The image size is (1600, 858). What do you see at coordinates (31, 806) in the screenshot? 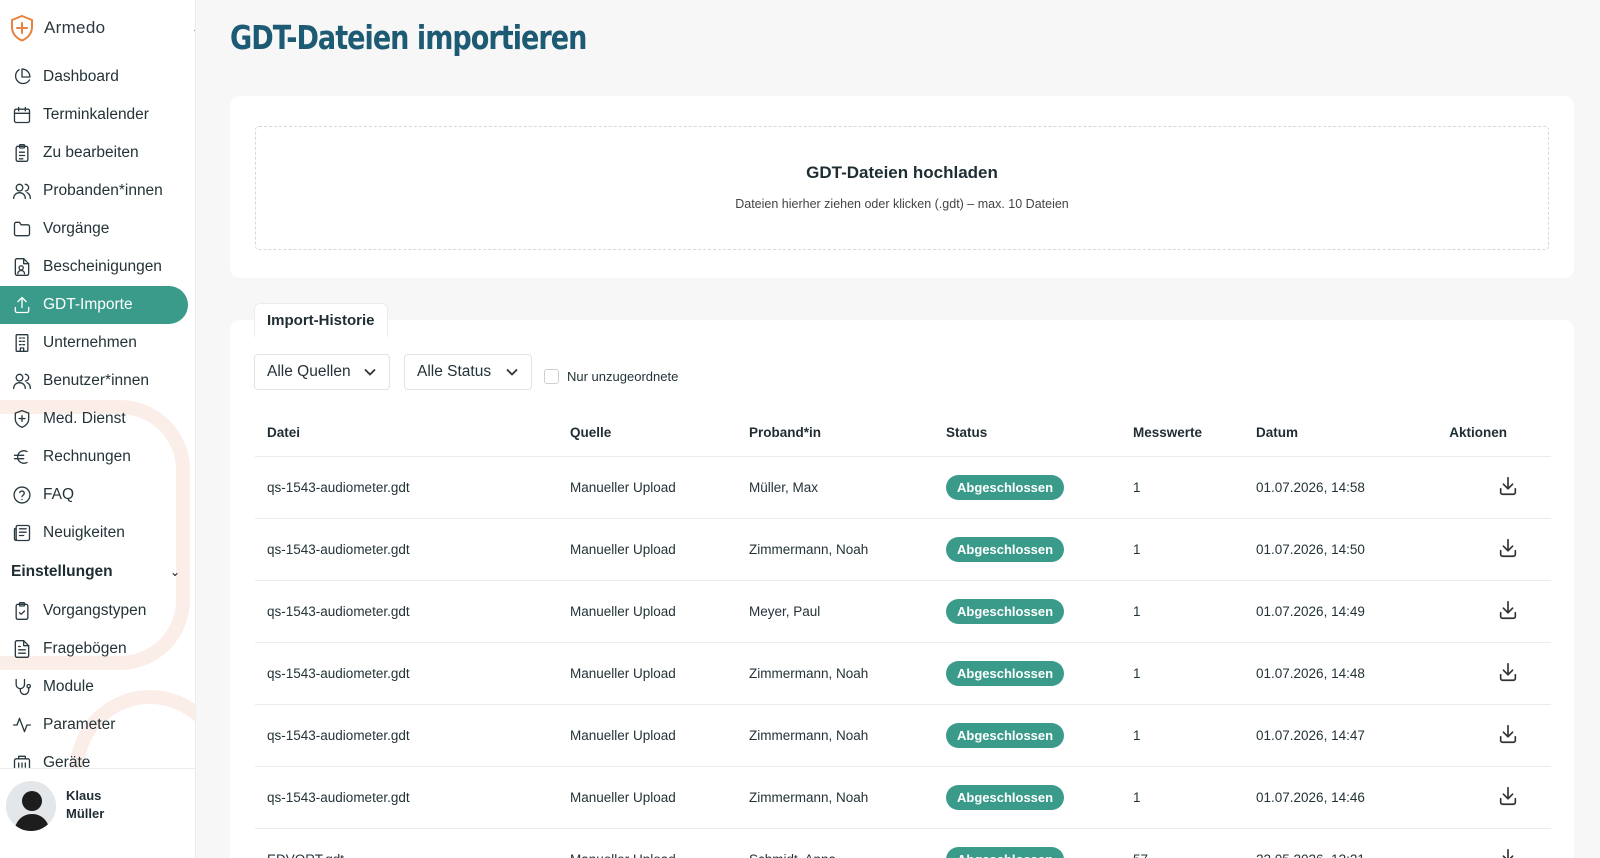
I see `user-silhouette-icon` at bounding box center [31, 806].